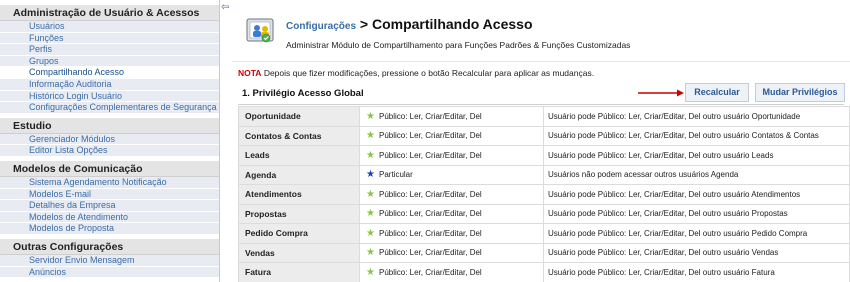 The height and width of the screenshot is (282, 850). Describe the element at coordinates (303, 93) in the screenshot. I see `section-title: 1. Privilégio Acesso Global` at that location.